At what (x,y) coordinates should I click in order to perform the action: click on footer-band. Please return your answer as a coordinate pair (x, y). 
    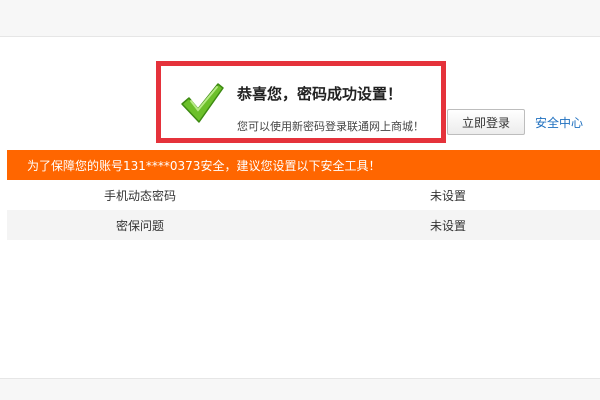
    Looking at the image, I should click on (300, 389).